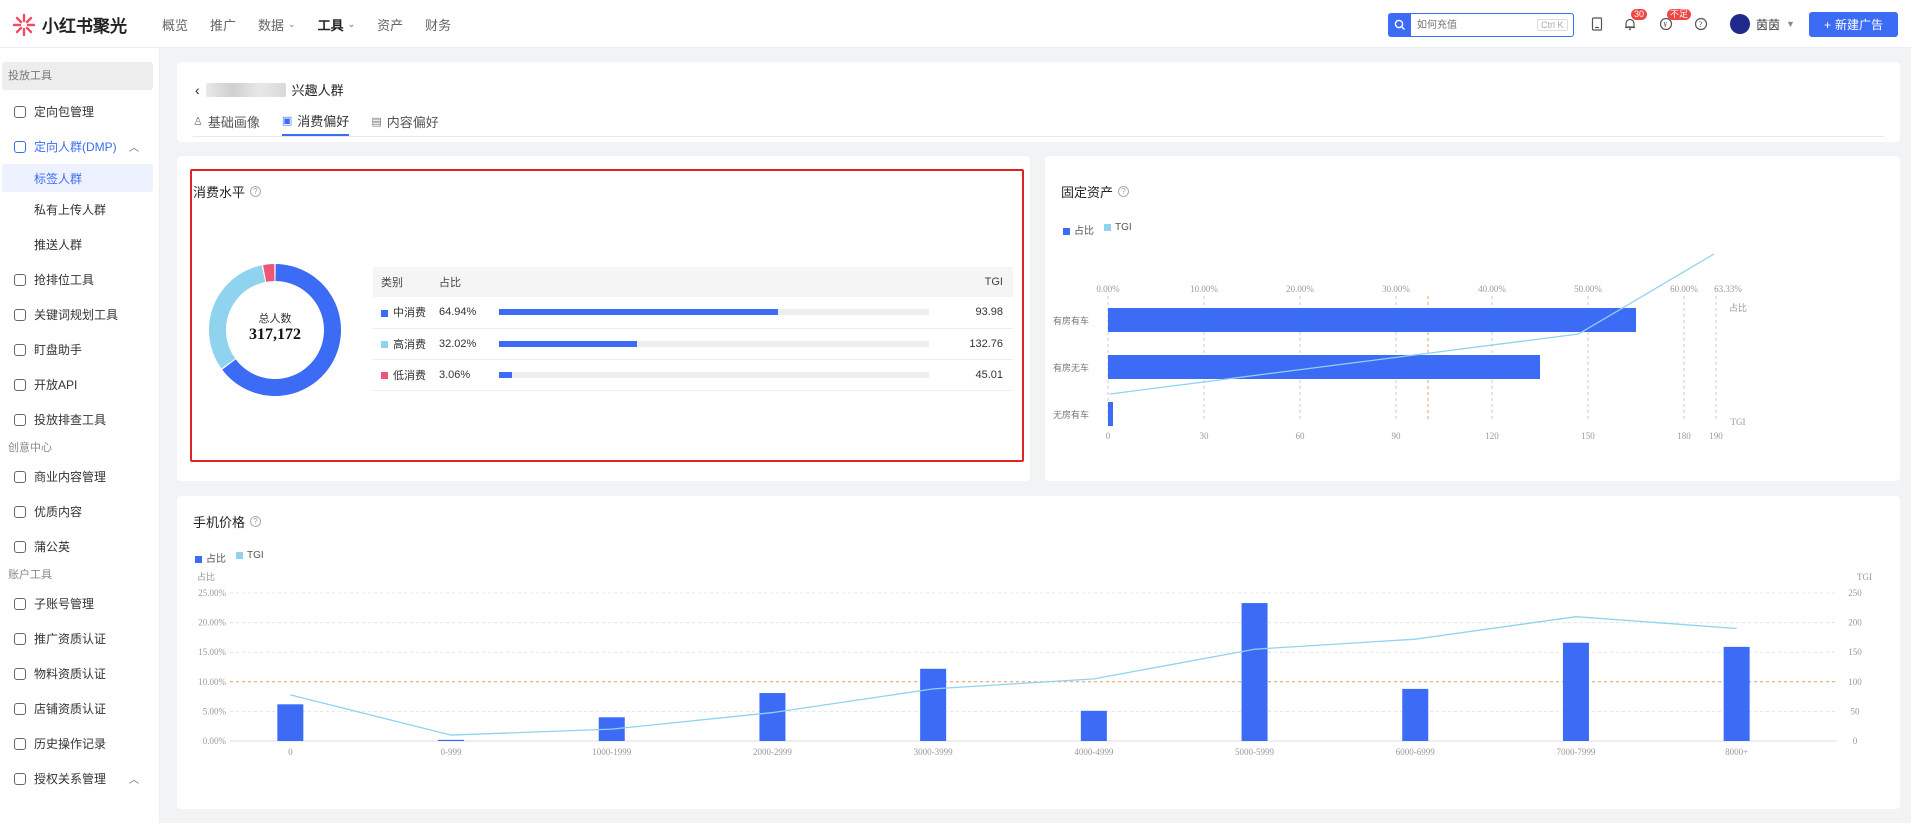 Image resolution: width=1911 pixels, height=823 pixels. What do you see at coordinates (330, 25) in the screenshot?
I see `nav-label: 工具` at bounding box center [330, 25].